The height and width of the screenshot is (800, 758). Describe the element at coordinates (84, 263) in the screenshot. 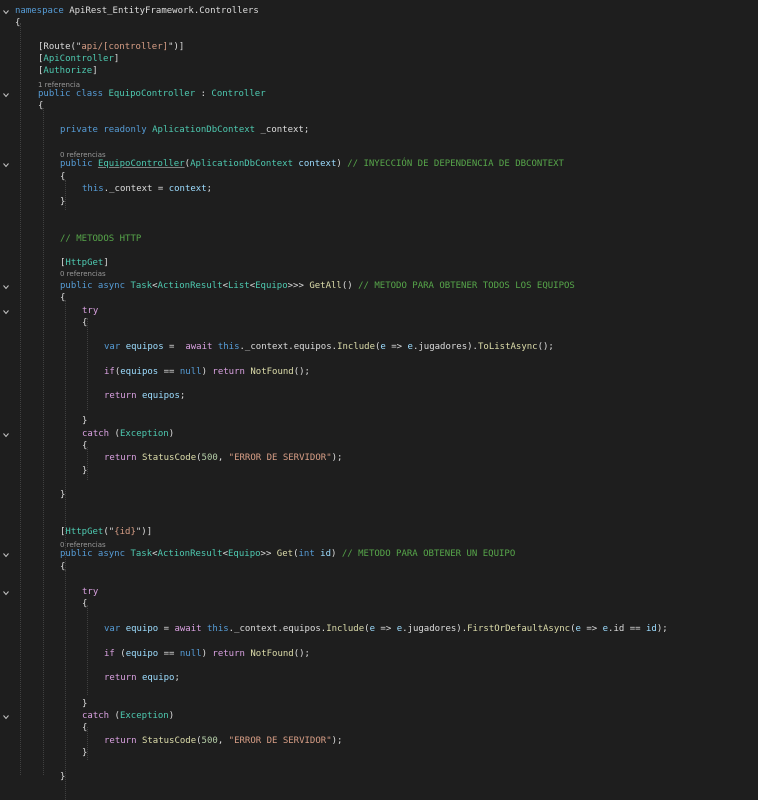

I see `code-line: [HttpGet]` at that location.